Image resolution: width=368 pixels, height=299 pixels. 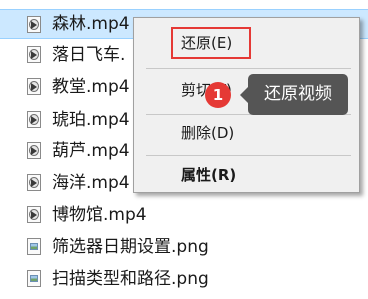 I want to click on file-name: 博物馆.mp4, so click(x=99, y=215).